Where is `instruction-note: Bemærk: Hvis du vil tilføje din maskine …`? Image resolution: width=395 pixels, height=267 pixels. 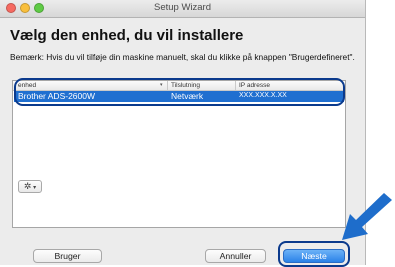 instruction-note: Bemærk: Hvis du vil tilføje din maskine … is located at coordinates (182, 57).